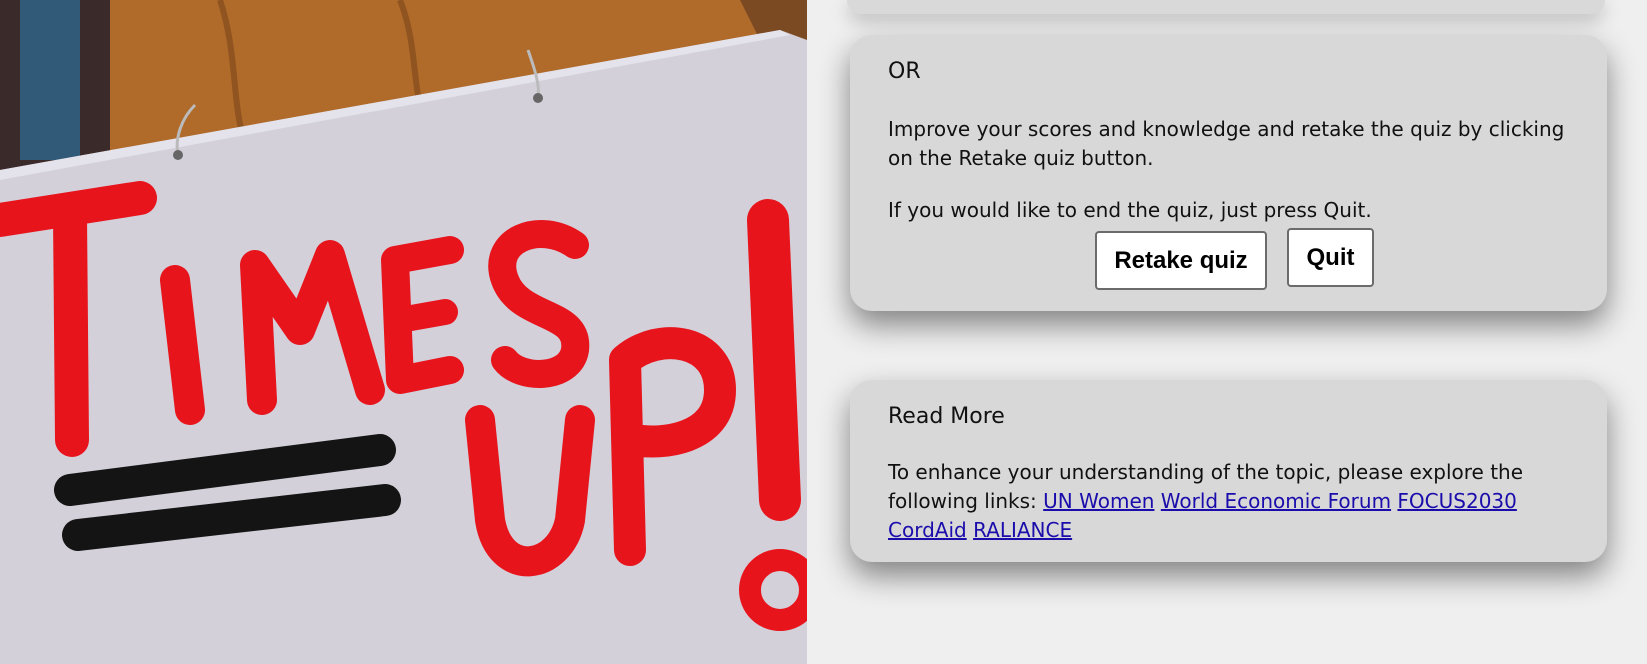  I want to click on read-more-heading: Read More, so click(946, 416).